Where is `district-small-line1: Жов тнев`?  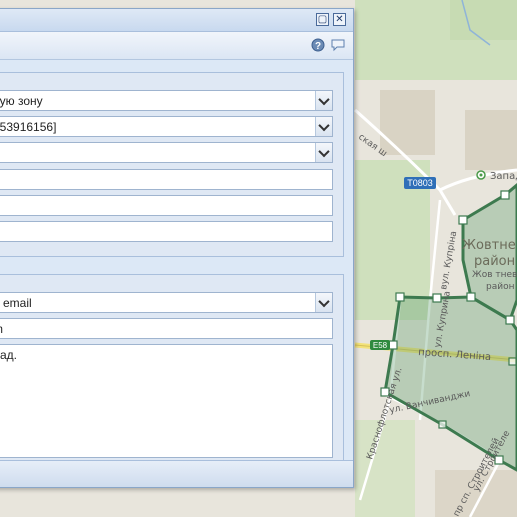
district-small-line1: Жов тнев is located at coordinates (494, 275).